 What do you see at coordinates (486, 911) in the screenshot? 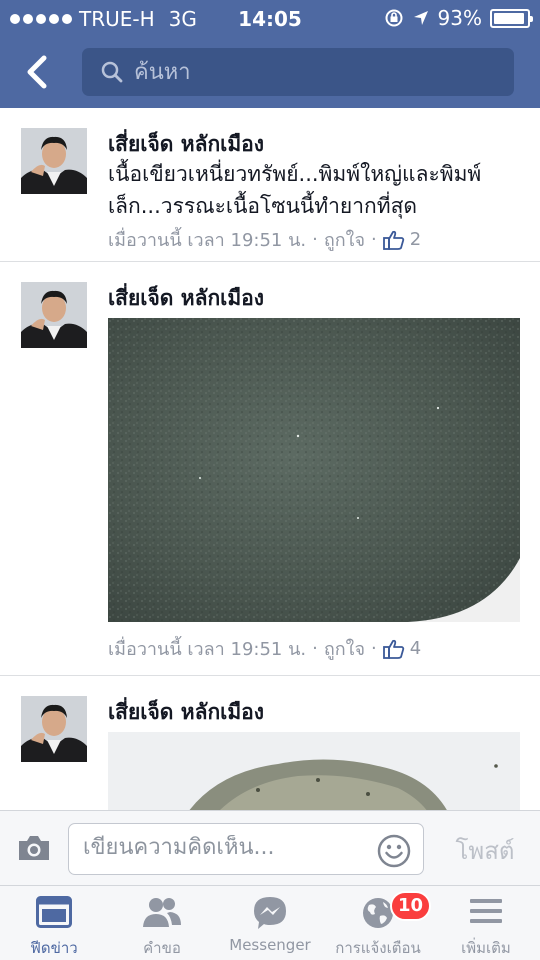
I see `menu-icon` at bounding box center [486, 911].